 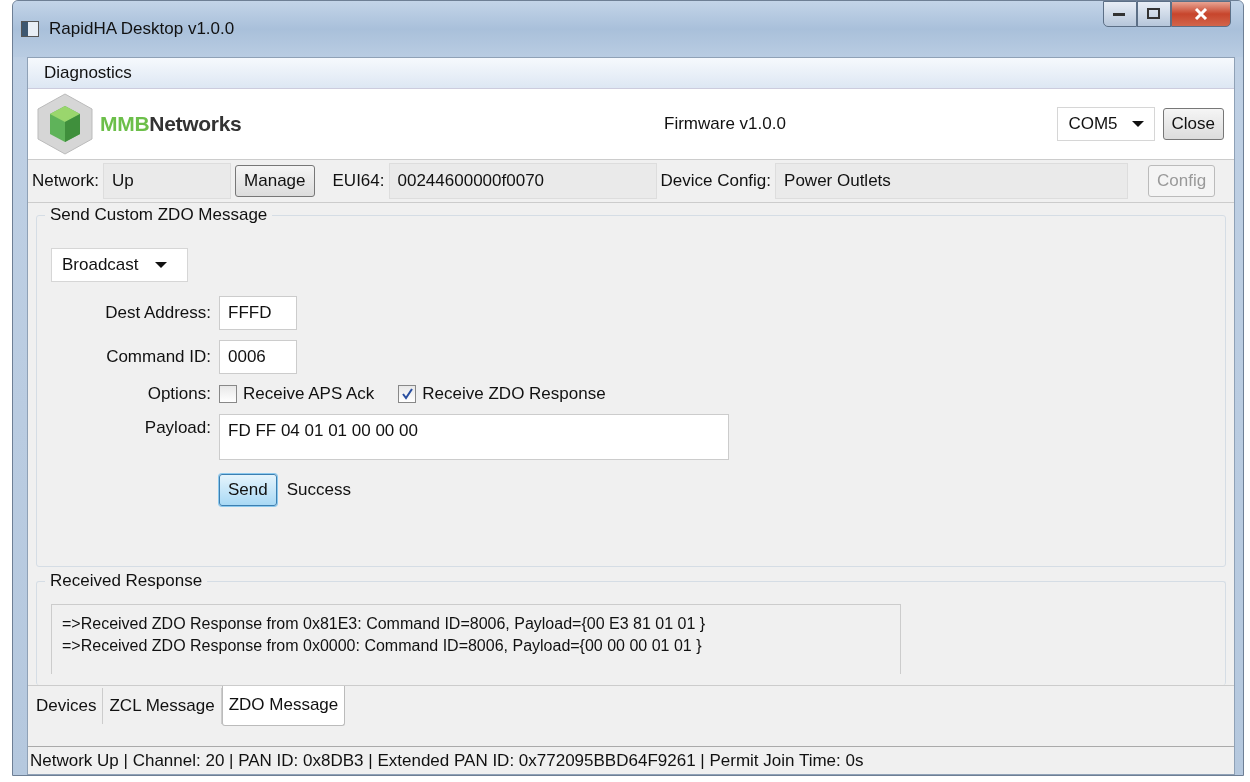 I want to click on field-label: Options:, so click(x=178, y=394).